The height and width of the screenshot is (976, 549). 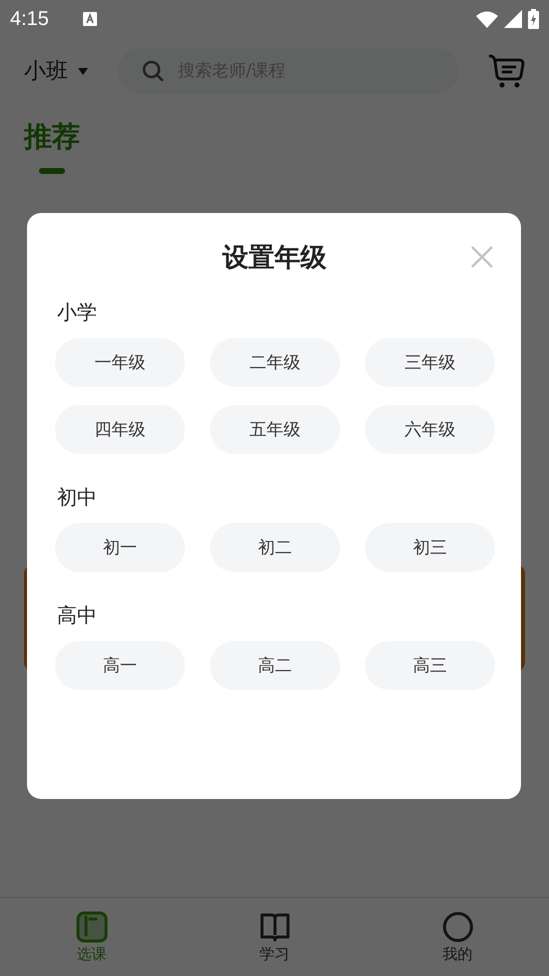 What do you see at coordinates (430, 665) in the screenshot?
I see `grade-option: 高三` at bounding box center [430, 665].